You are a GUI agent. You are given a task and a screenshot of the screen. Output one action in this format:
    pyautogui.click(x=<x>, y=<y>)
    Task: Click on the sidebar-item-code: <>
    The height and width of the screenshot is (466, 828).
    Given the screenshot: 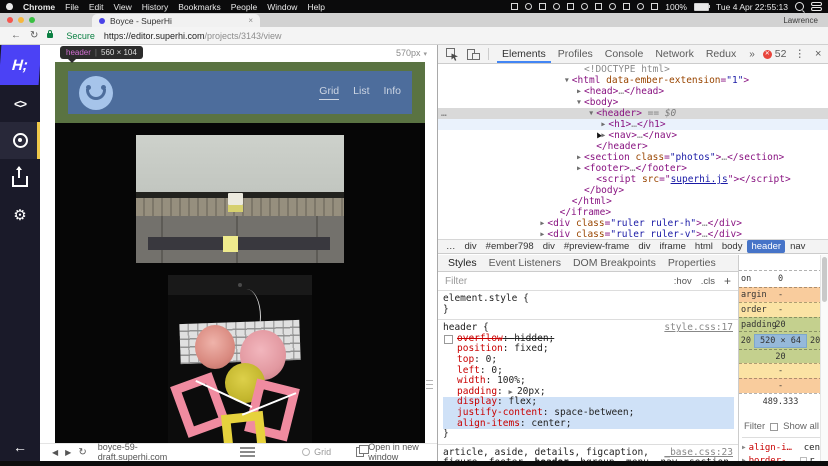 What is the action you would take?
    pyautogui.click(x=20, y=103)
    